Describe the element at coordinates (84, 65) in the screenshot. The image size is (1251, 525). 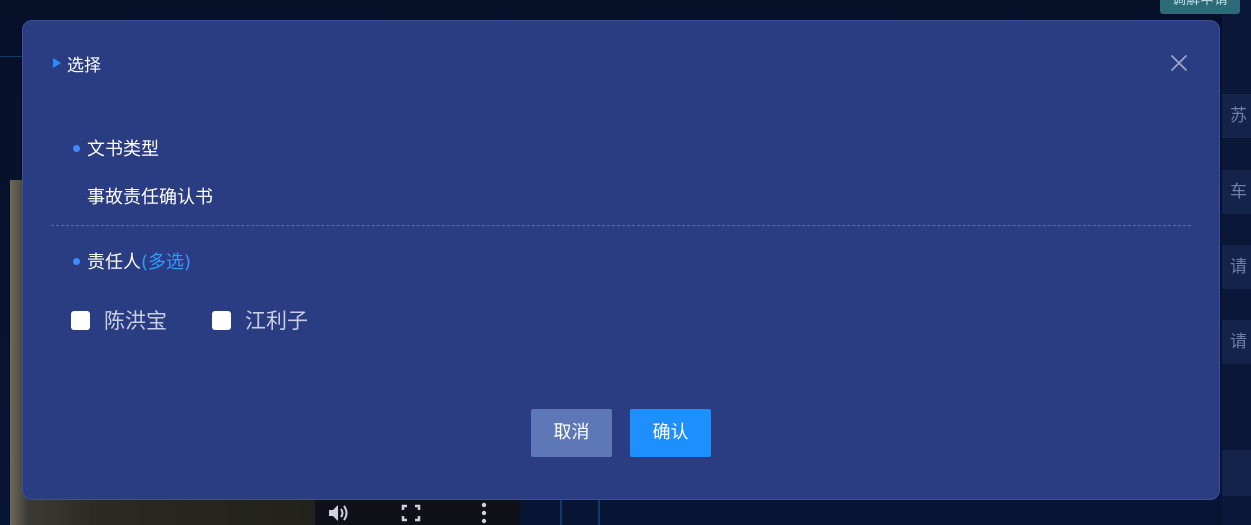
I see `dialog-title: 选择` at that location.